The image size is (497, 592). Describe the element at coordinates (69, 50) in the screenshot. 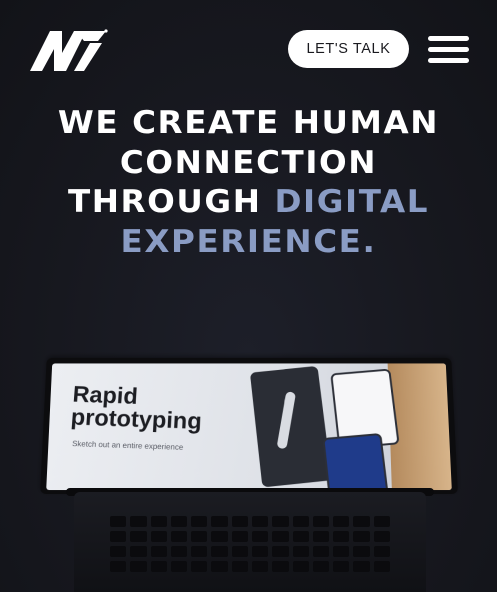

I see `n7-logo-icon` at that location.